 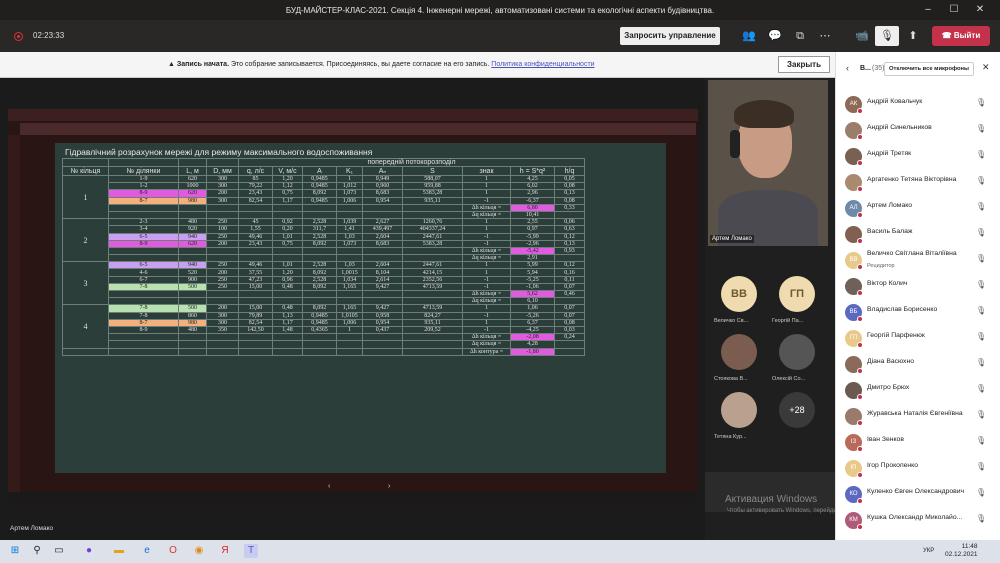 What do you see at coordinates (797, 410) in the screenshot?
I see `gallery-more: +28` at bounding box center [797, 410].